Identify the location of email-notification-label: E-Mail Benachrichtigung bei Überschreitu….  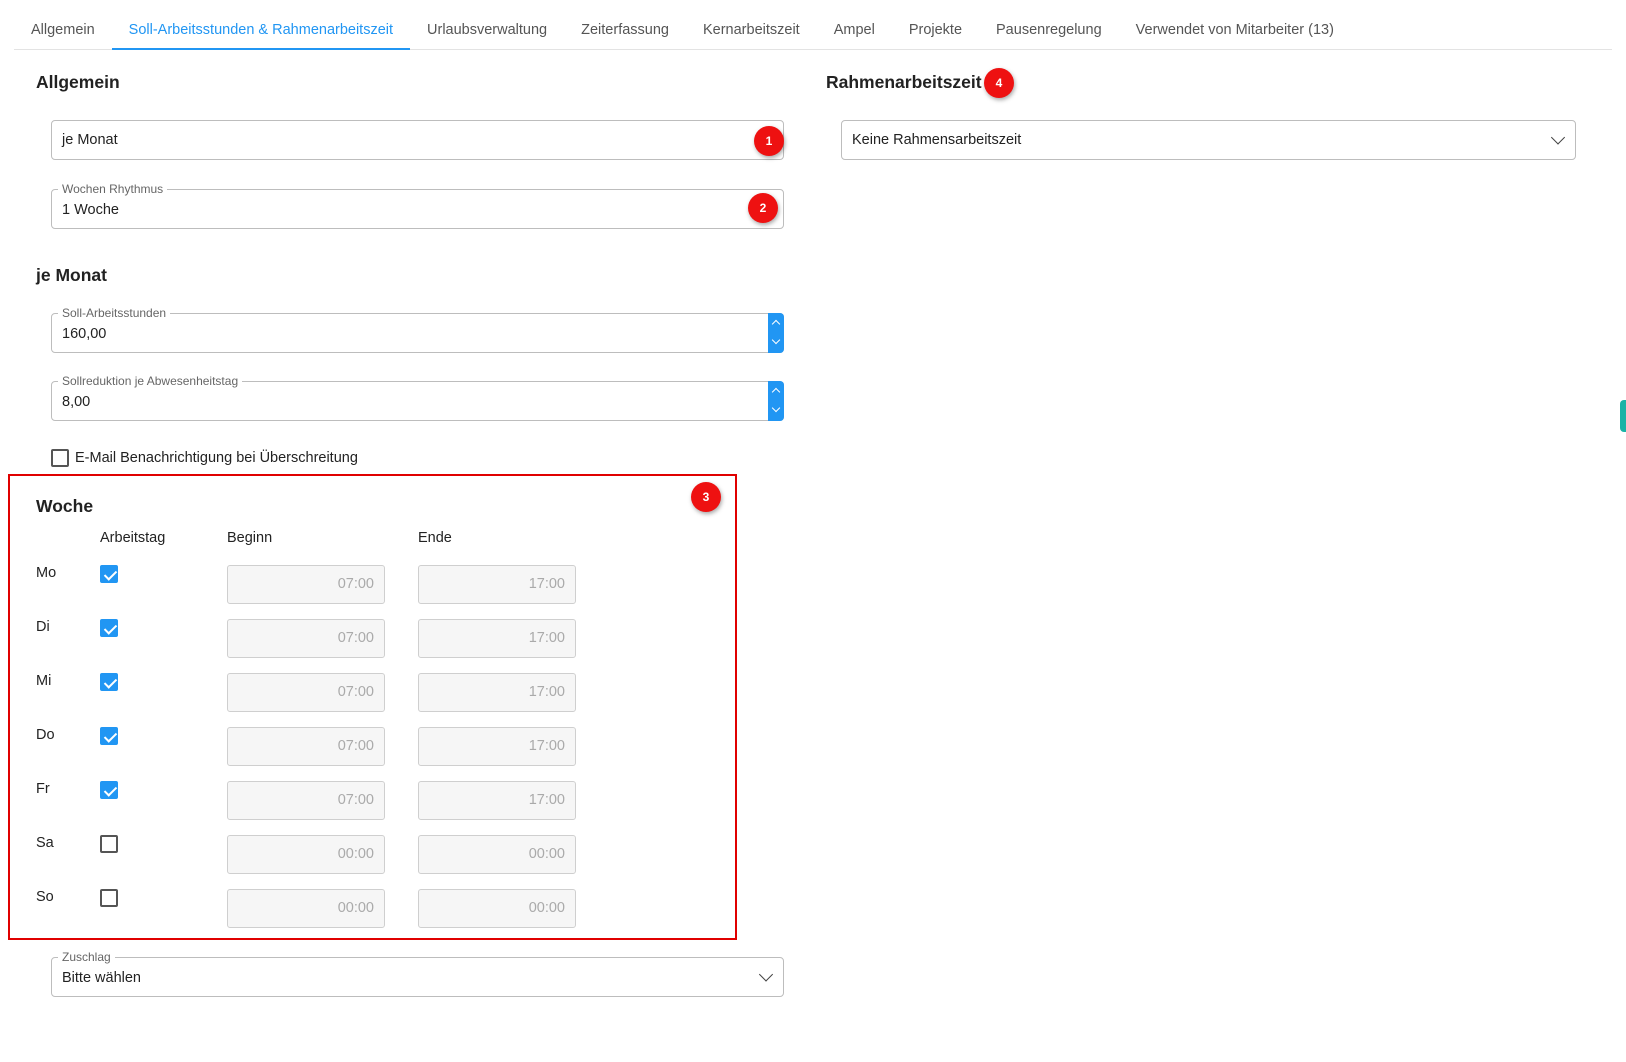
(216, 458).